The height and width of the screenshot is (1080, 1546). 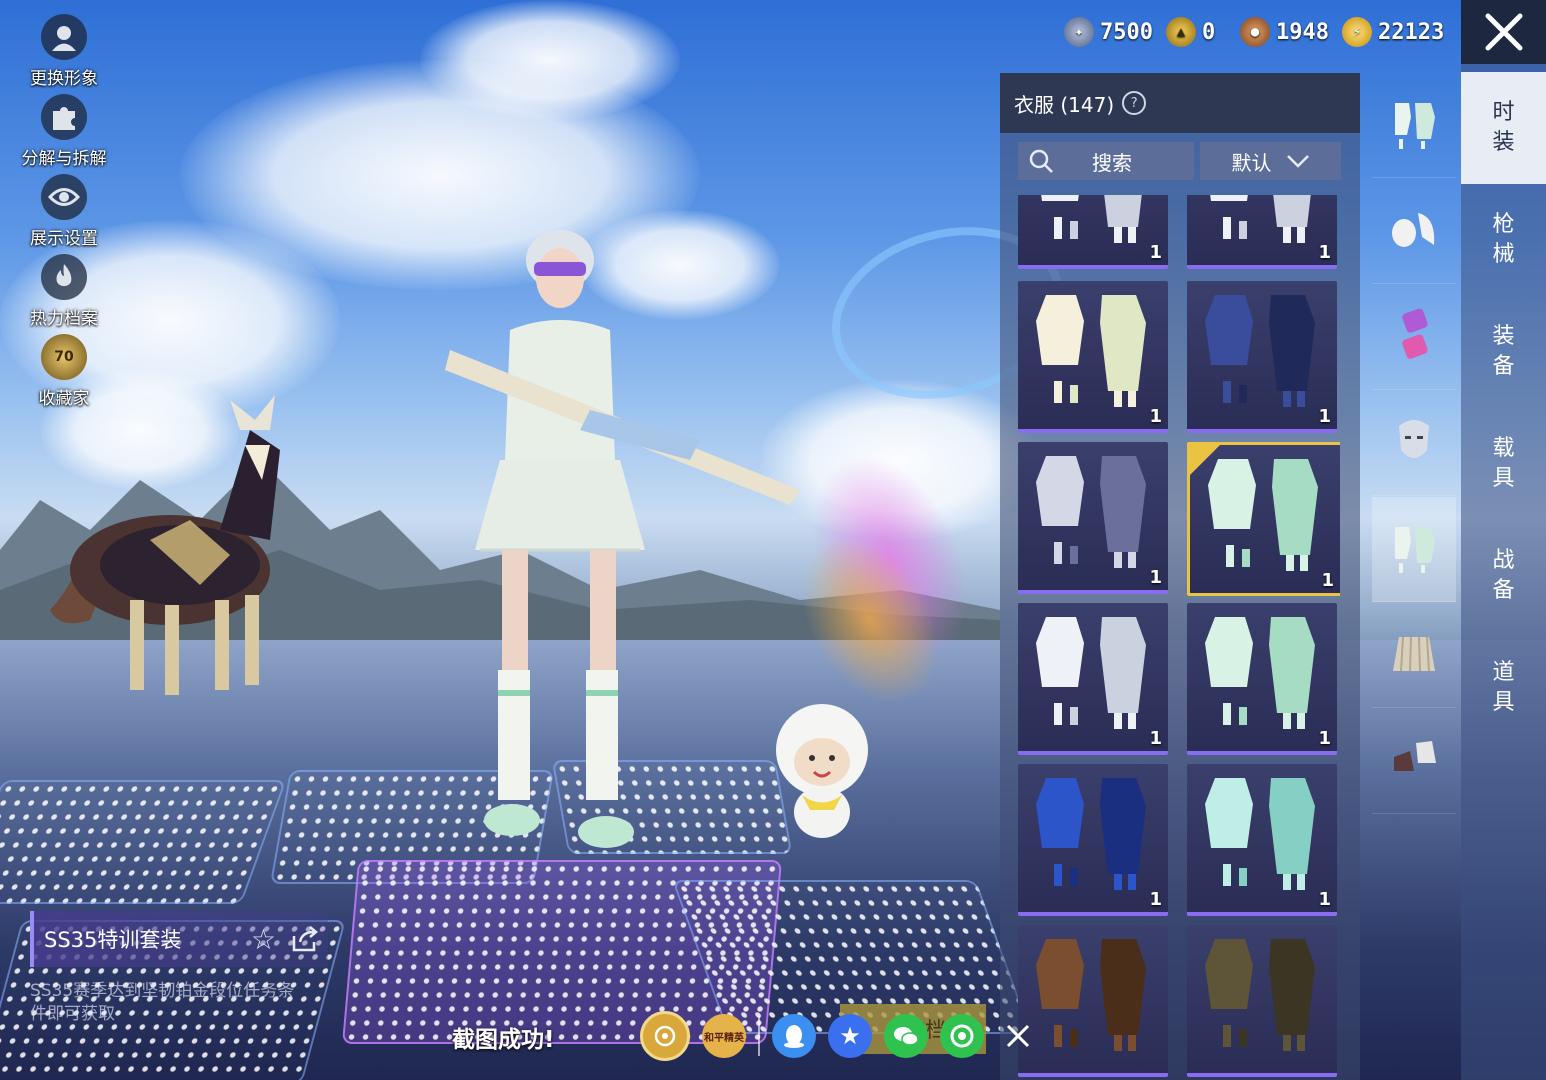 I want to click on tab-0: 时装, so click(x=1503, y=128).